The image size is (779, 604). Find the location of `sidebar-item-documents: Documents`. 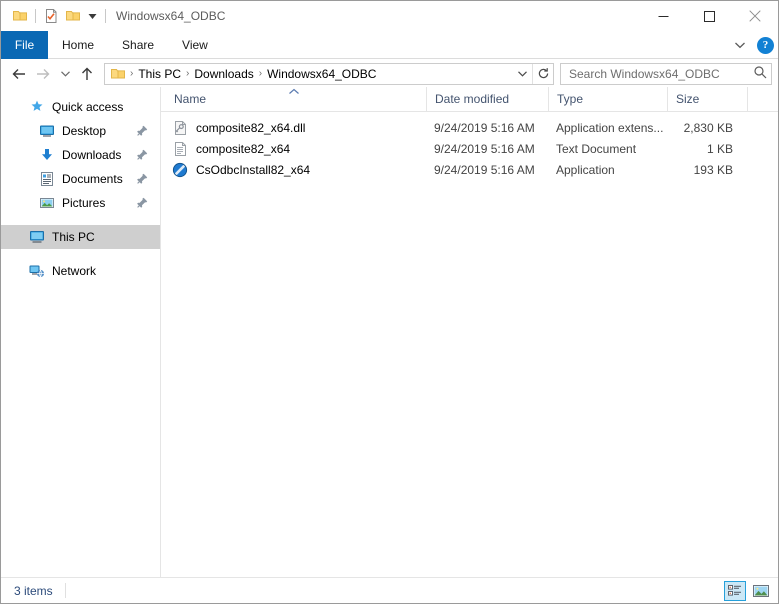

sidebar-item-documents: Documents is located at coordinates (80, 179).